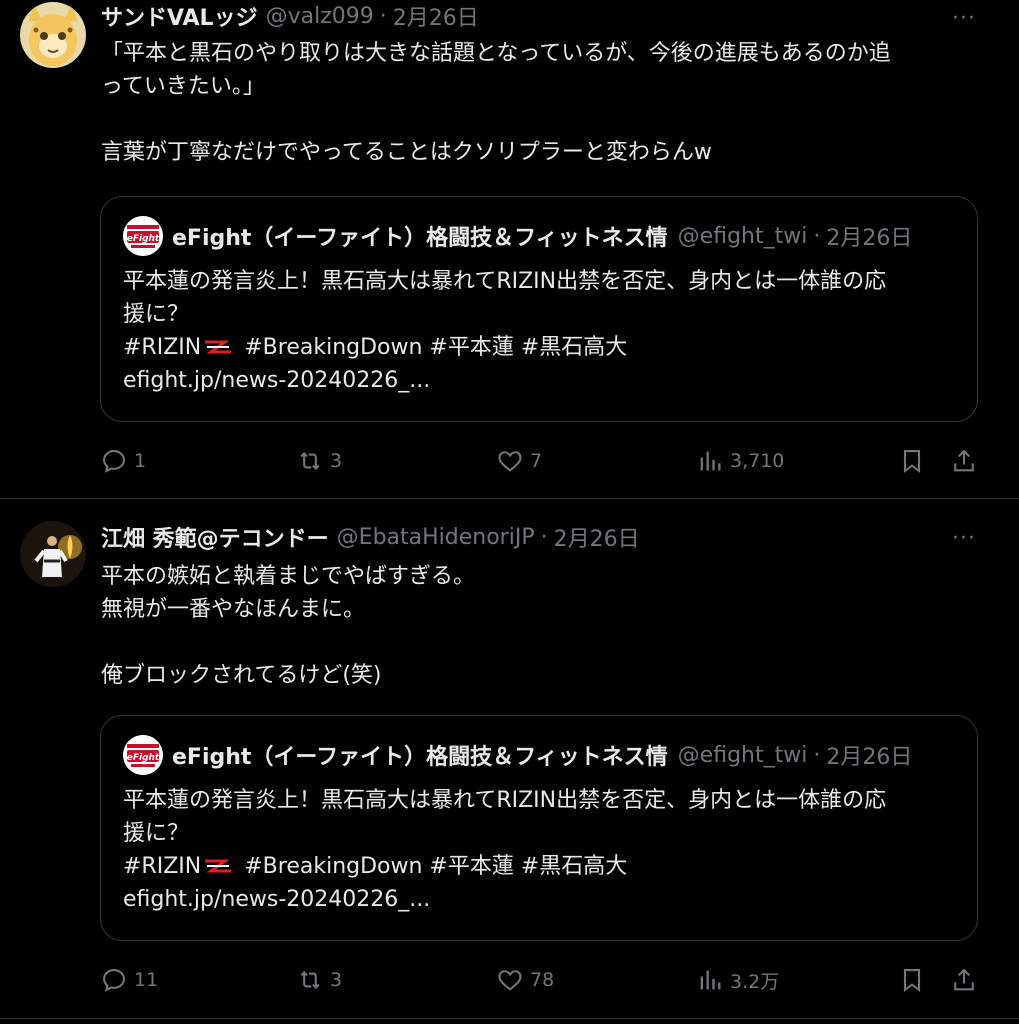 This screenshot has height=1024, width=1019. Describe the element at coordinates (129, 980) in the screenshot. I see `reply-button: 11` at that location.